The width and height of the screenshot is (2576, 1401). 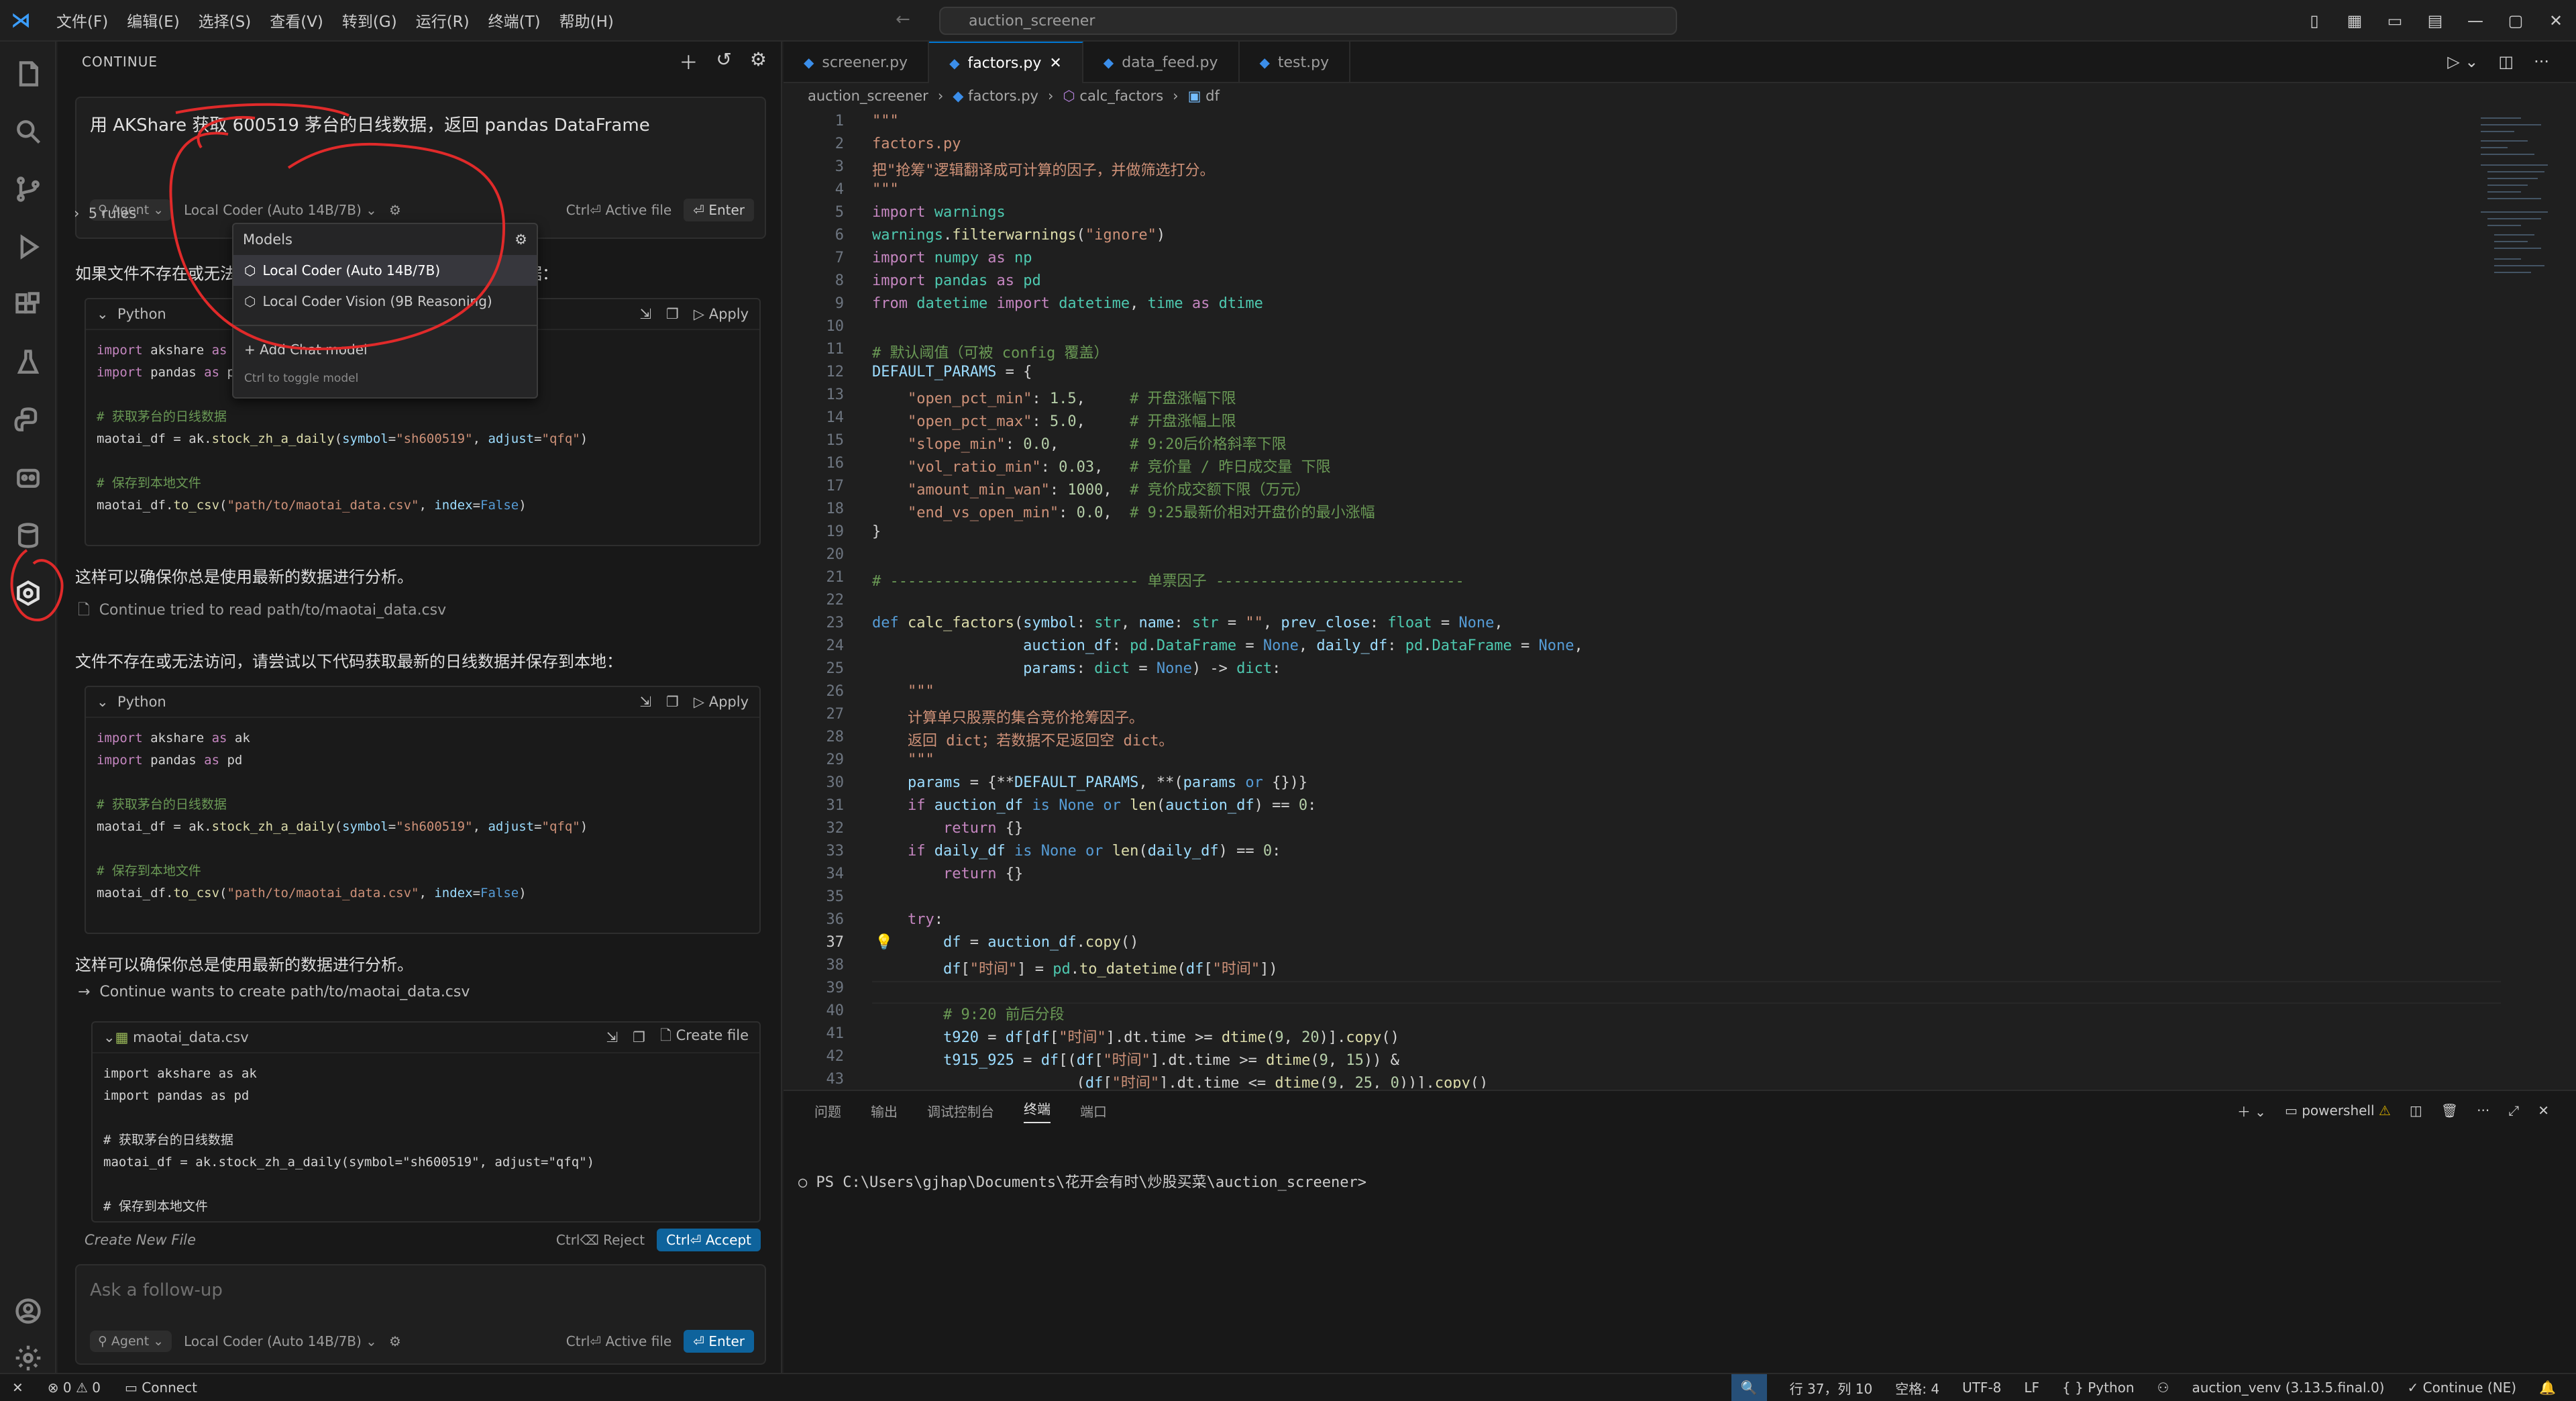 What do you see at coordinates (105, 213) in the screenshot?
I see `rules-toggle: › 5 rules` at bounding box center [105, 213].